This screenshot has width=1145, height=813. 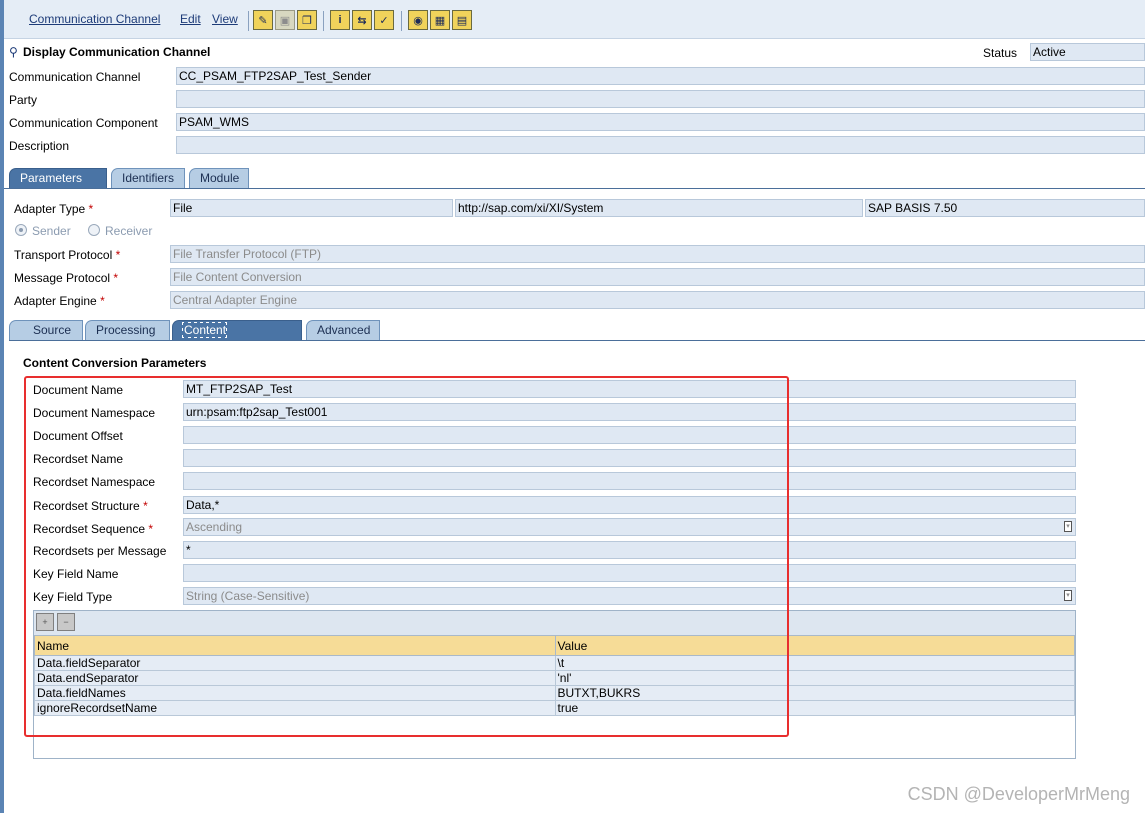 I want to click on table-row: Data.fieldNames BUTXT,BUKRS, so click(x=555, y=693).